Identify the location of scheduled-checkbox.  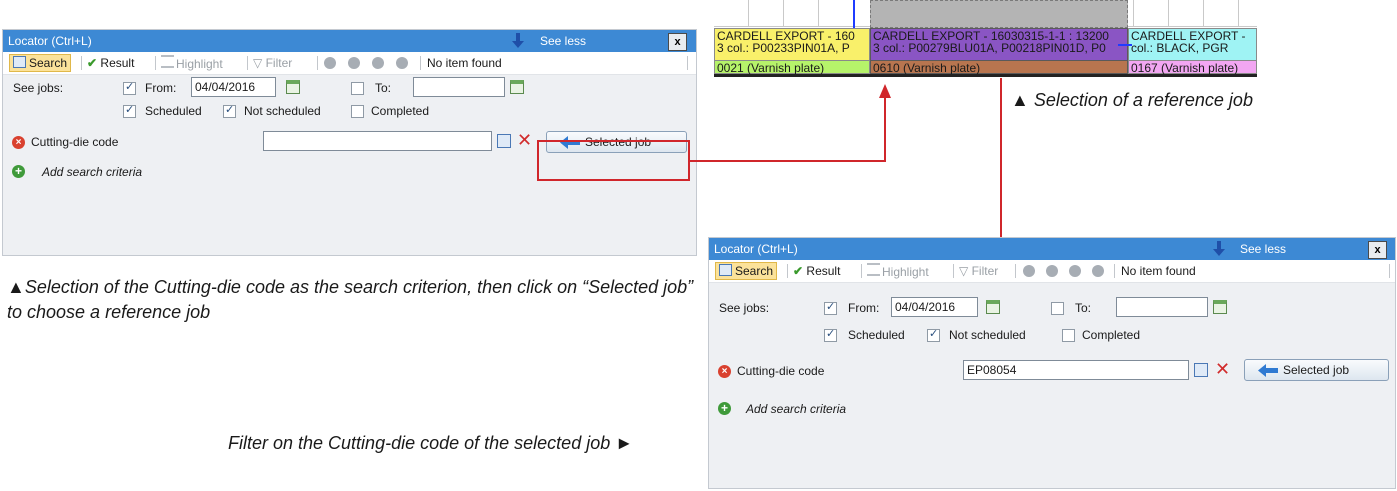
(830, 334).